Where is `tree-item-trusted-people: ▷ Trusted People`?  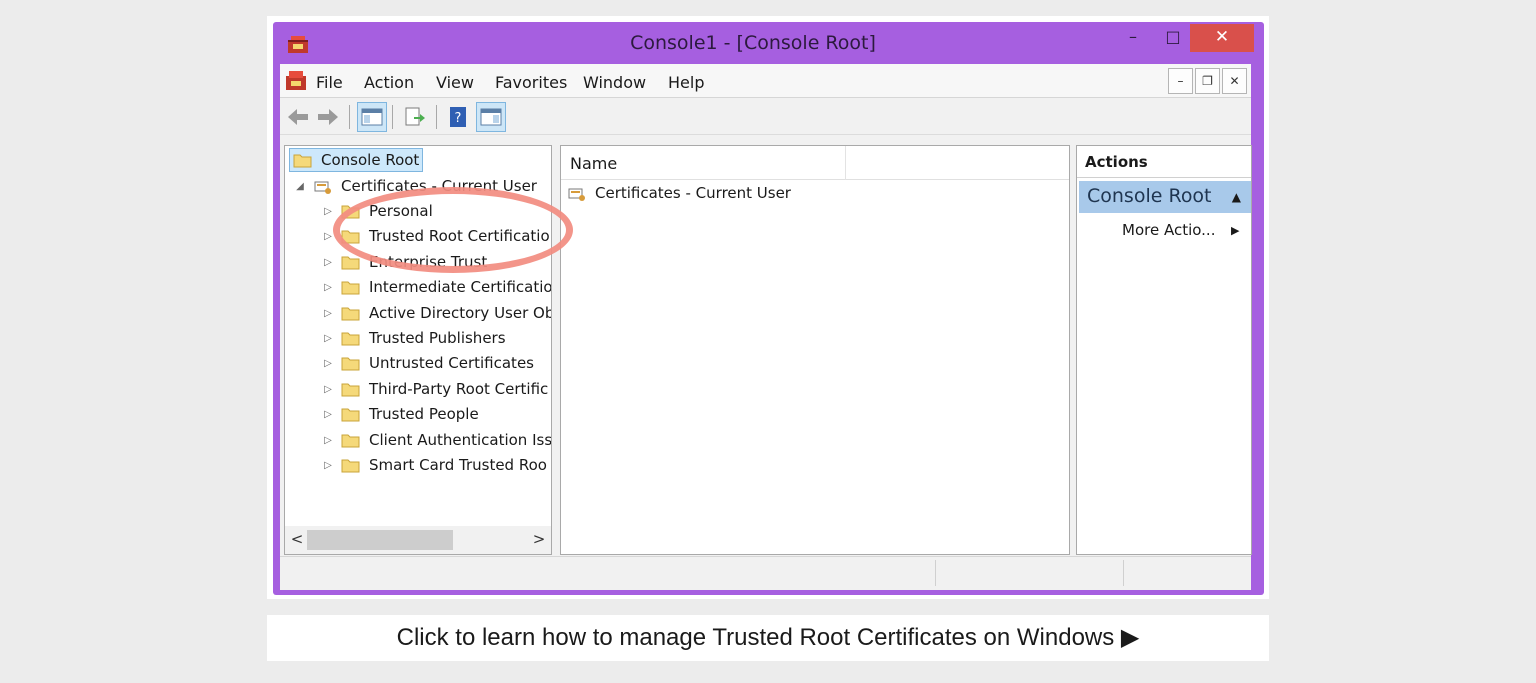
tree-item-trusted-people: ▷ Trusted People is located at coordinates (401, 414).